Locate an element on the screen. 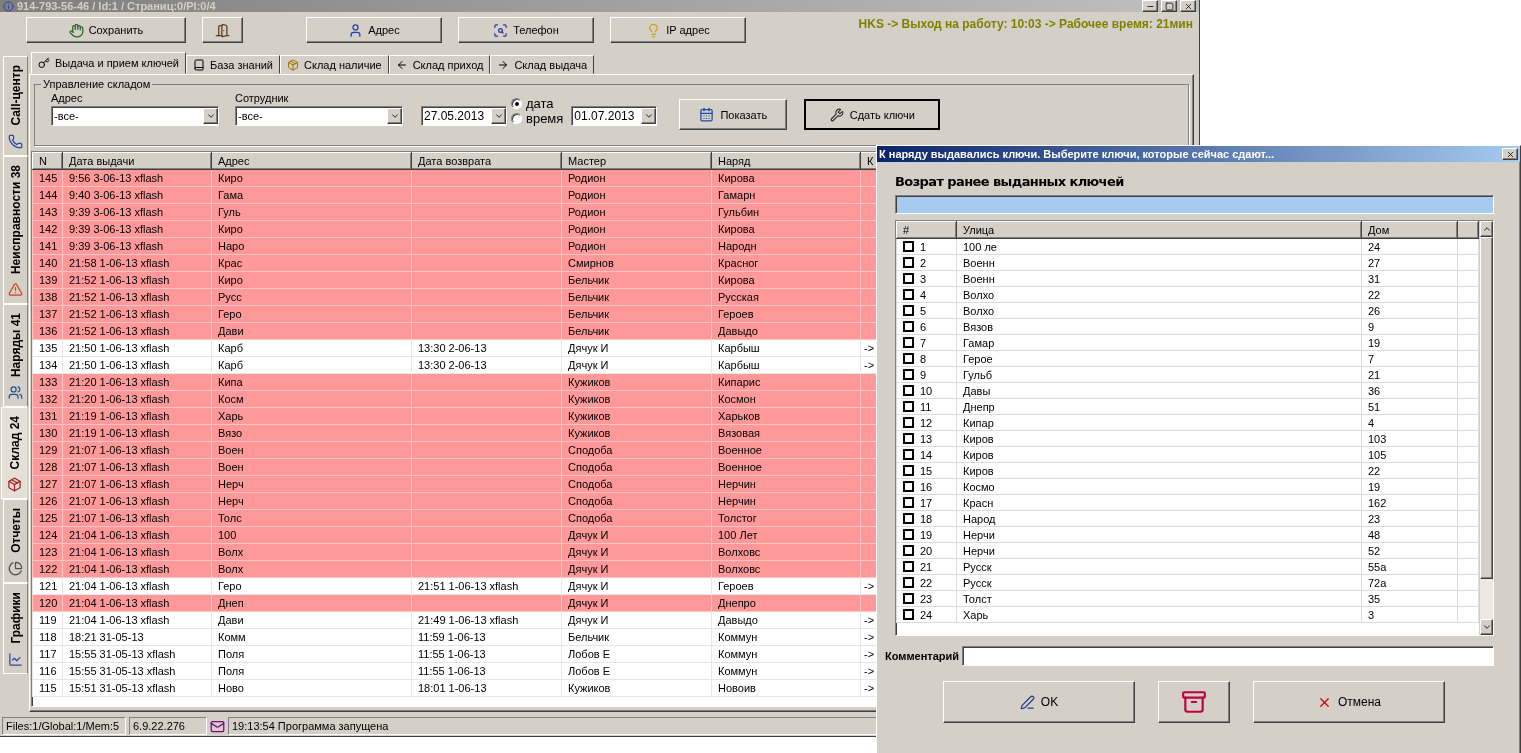 The width and height of the screenshot is (1521, 753). table-cell: 9:39 3-06-13 xflash is located at coordinates (116, 212).